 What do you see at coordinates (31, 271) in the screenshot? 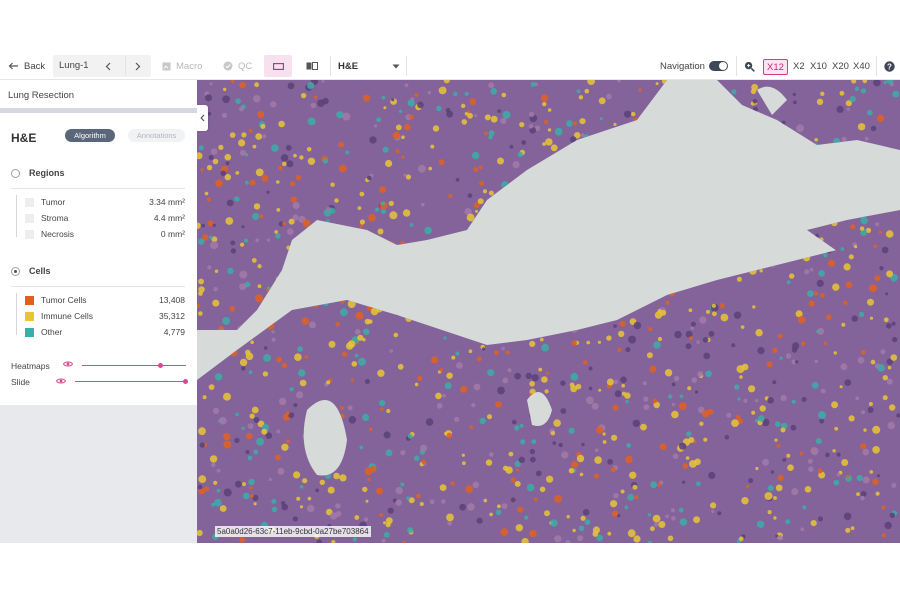
I see `cells-header: Cells` at bounding box center [31, 271].